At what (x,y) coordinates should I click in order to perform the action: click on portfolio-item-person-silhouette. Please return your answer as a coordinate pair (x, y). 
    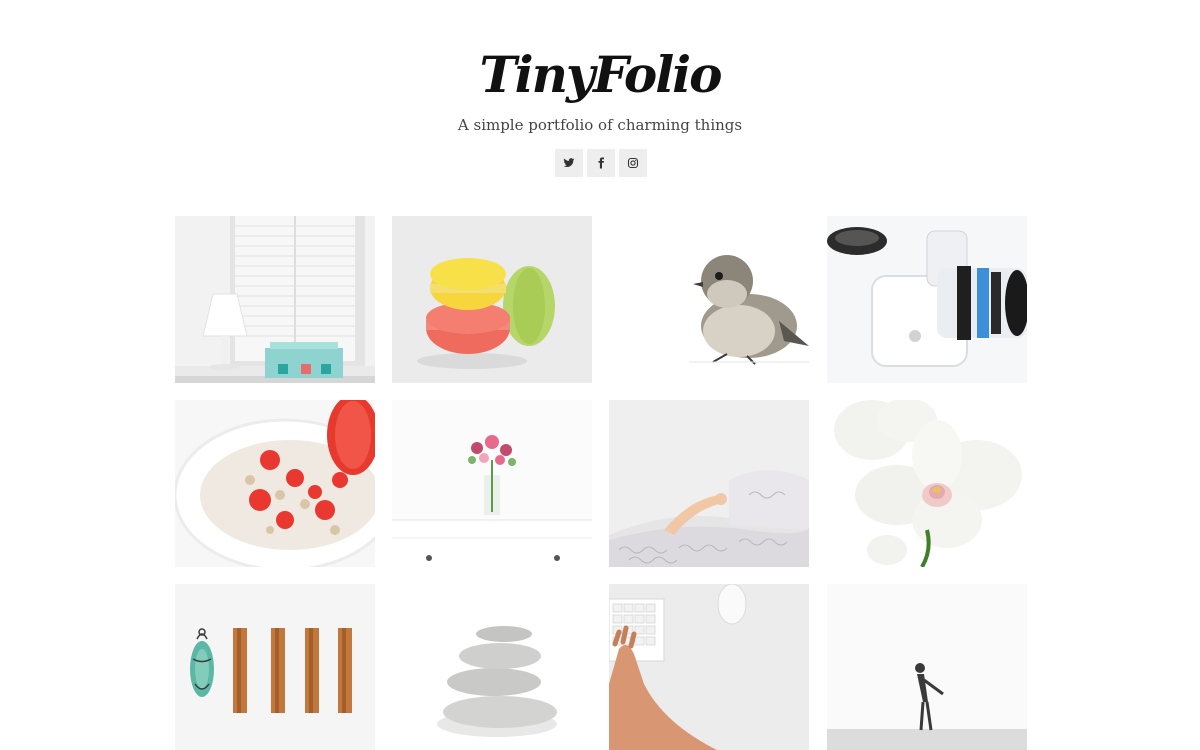
    Looking at the image, I should click on (927, 667).